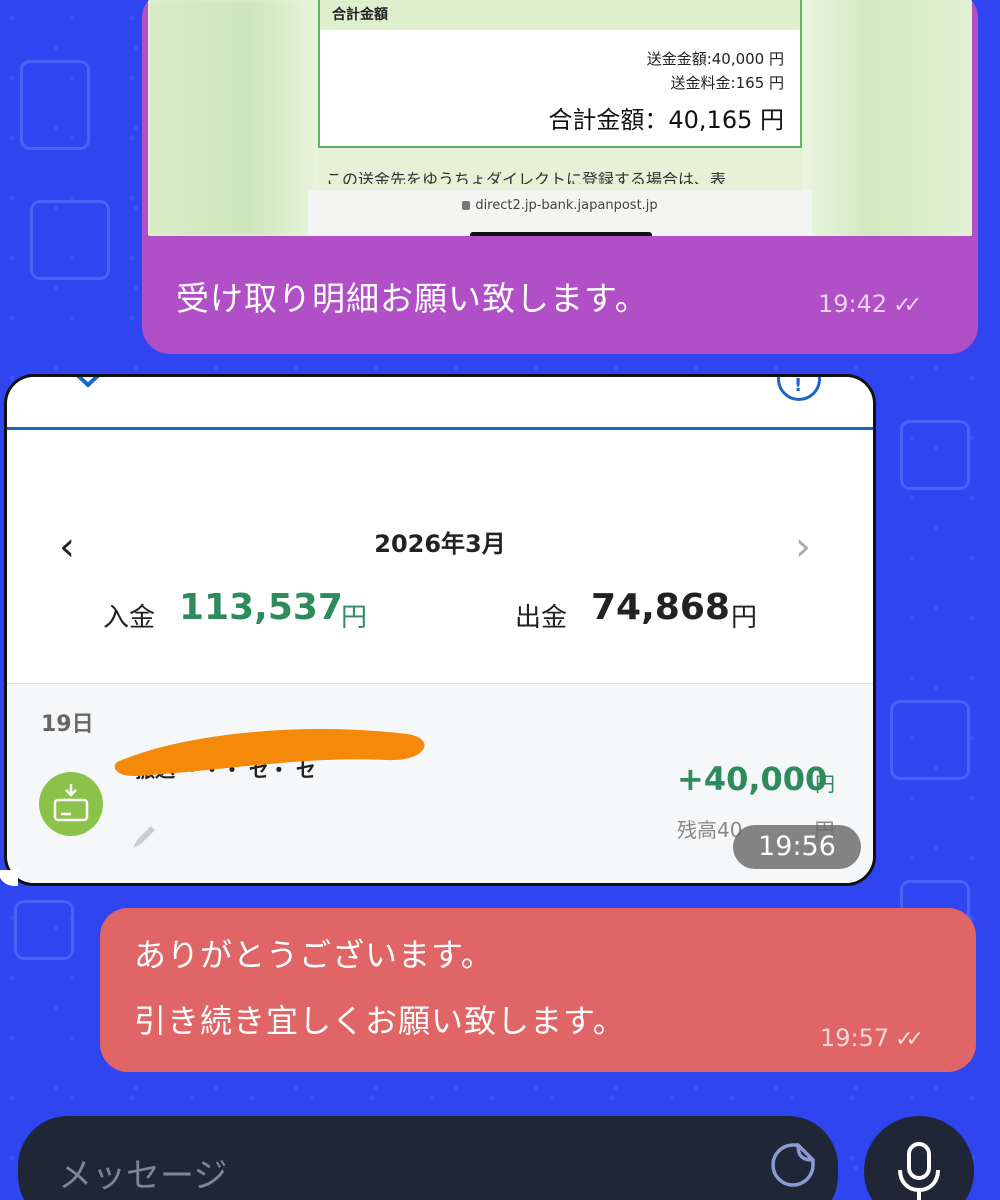 The height and width of the screenshot is (1200, 1000). What do you see at coordinates (793, 1165) in the screenshot?
I see `sticker-icon` at bounding box center [793, 1165].